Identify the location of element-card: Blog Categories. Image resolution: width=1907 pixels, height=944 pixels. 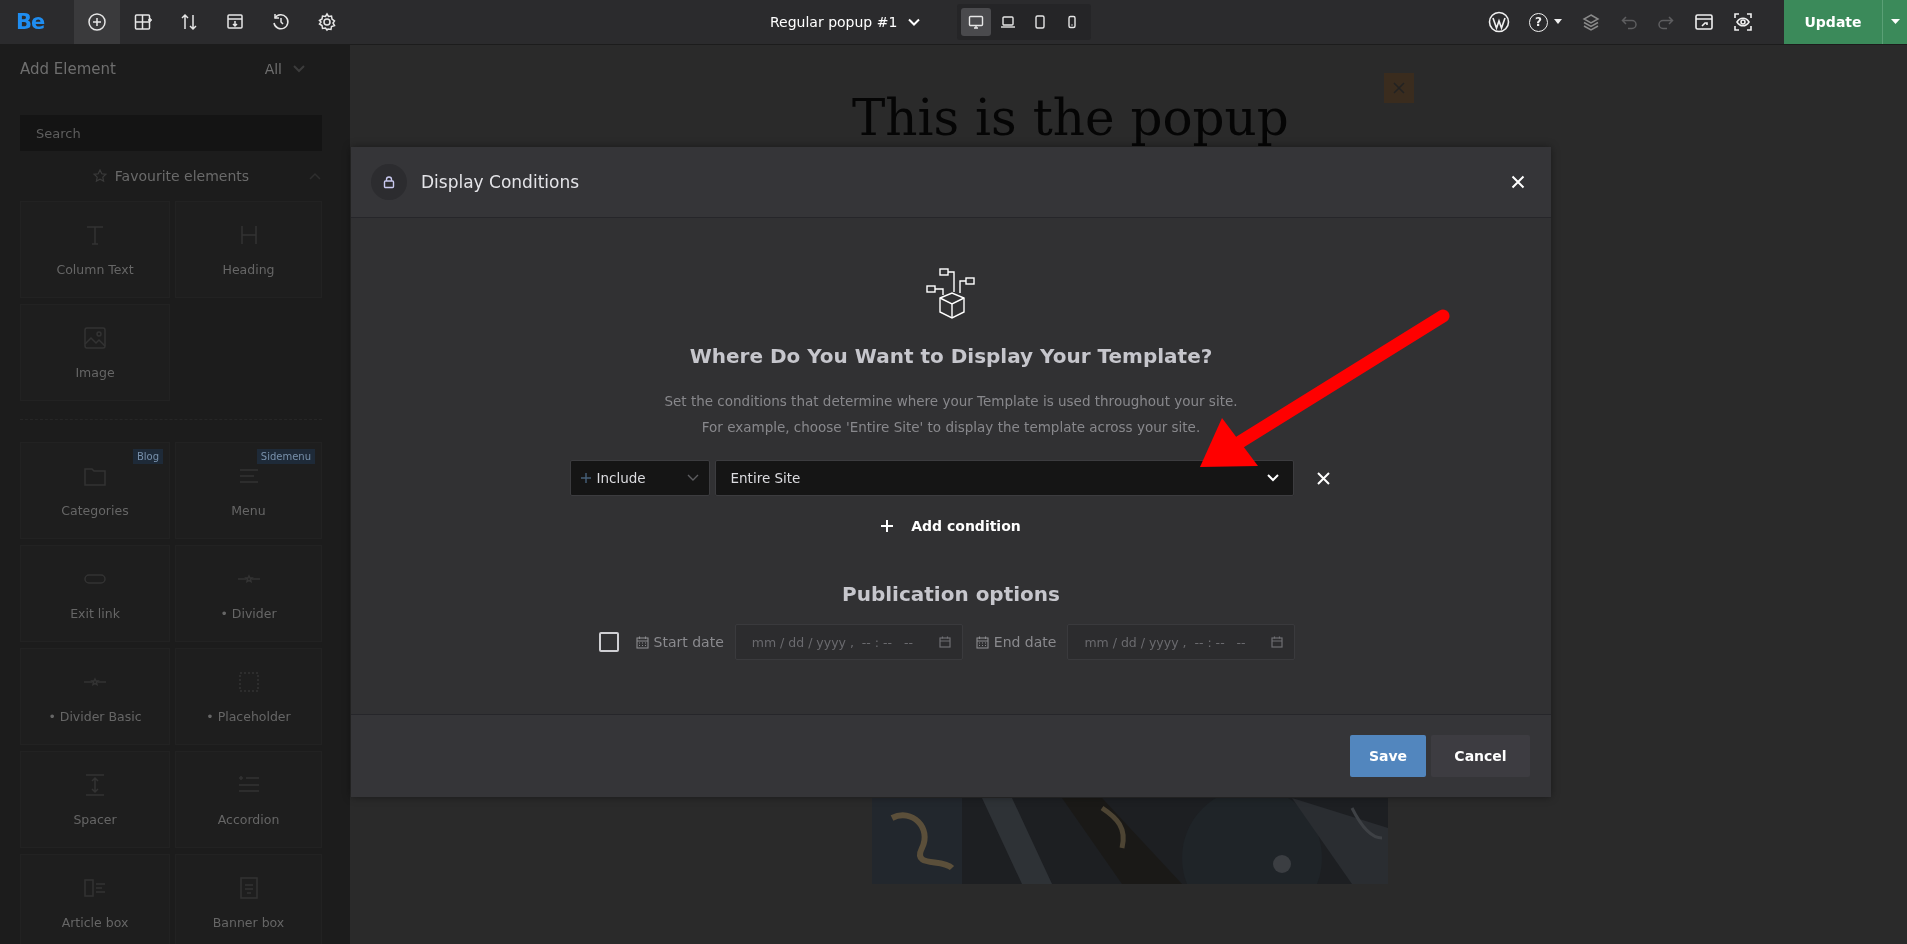
(95, 490).